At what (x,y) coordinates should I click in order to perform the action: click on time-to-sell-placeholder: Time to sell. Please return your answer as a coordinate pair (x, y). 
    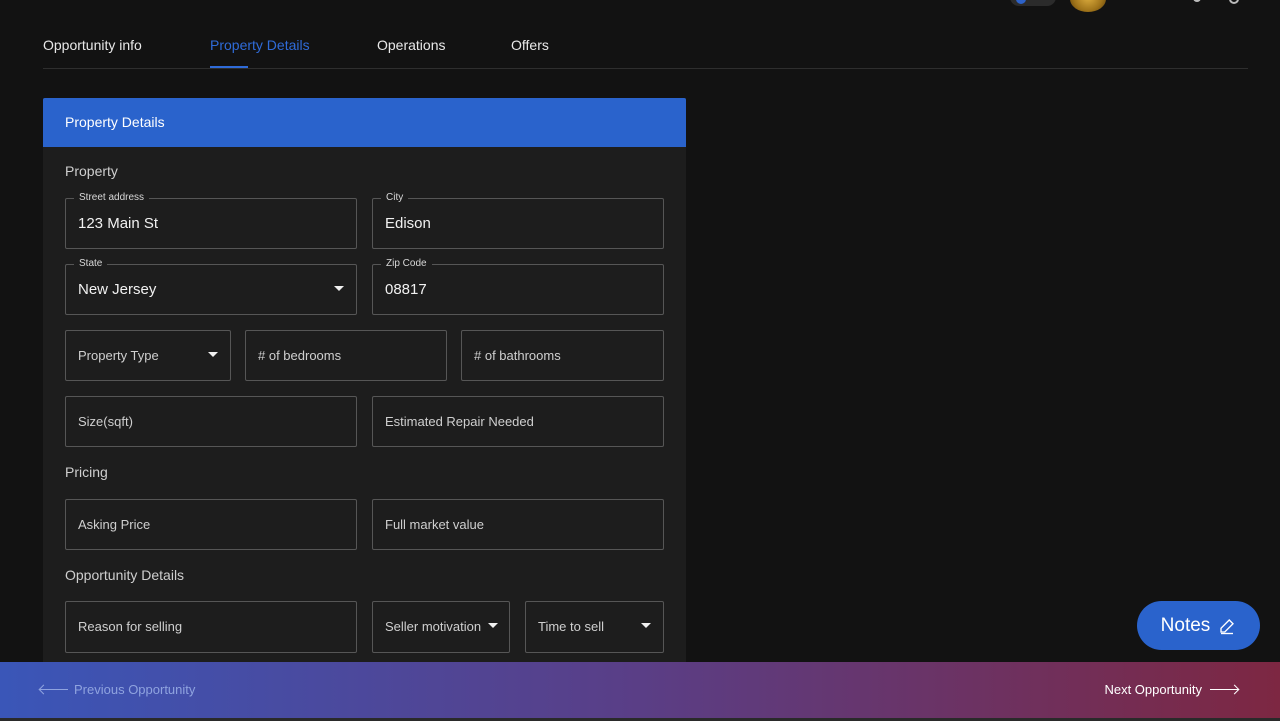
    Looking at the image, I should click on (571, 626).